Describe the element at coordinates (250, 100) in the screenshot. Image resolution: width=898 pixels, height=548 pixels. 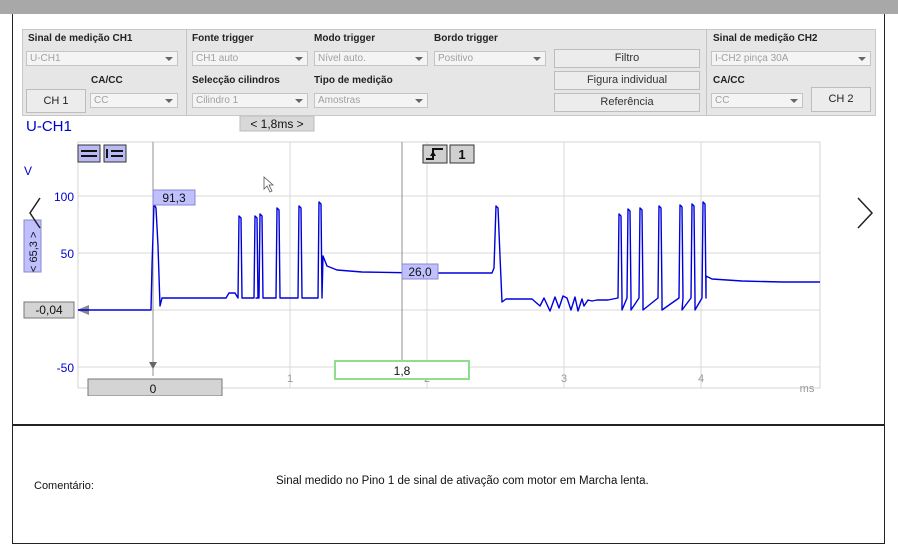
I see `cylinder-select: Cilindro 1` at that location.